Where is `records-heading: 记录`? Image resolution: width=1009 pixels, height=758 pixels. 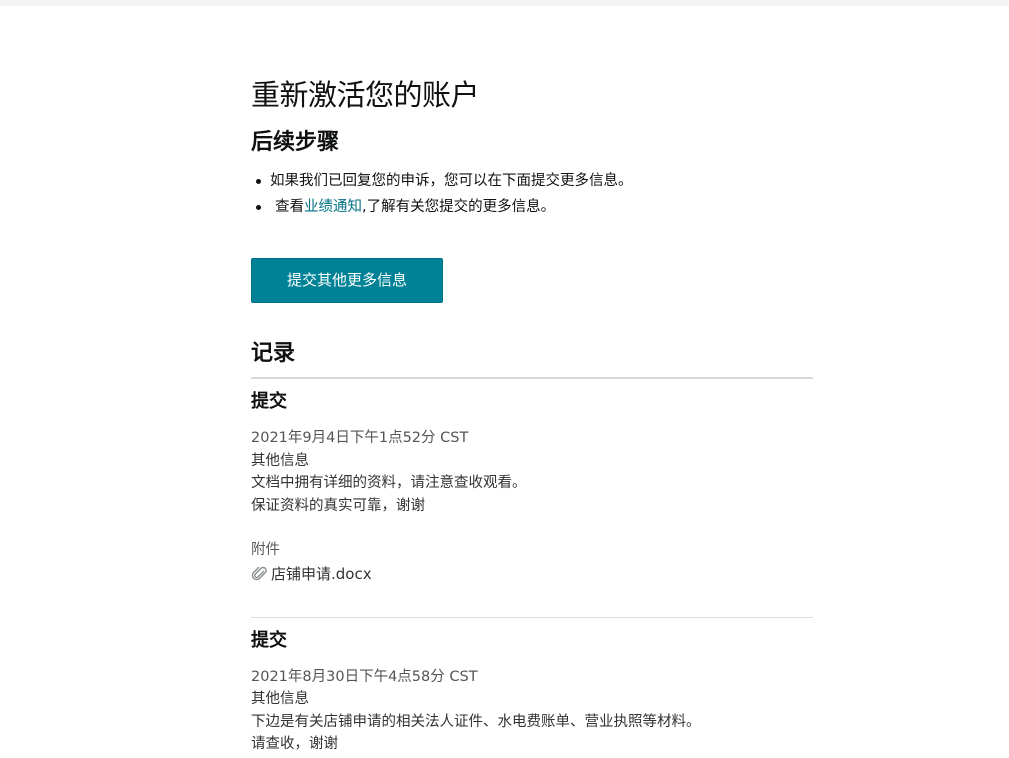 records-heading: 记录 is located at coordinates (273, 353).